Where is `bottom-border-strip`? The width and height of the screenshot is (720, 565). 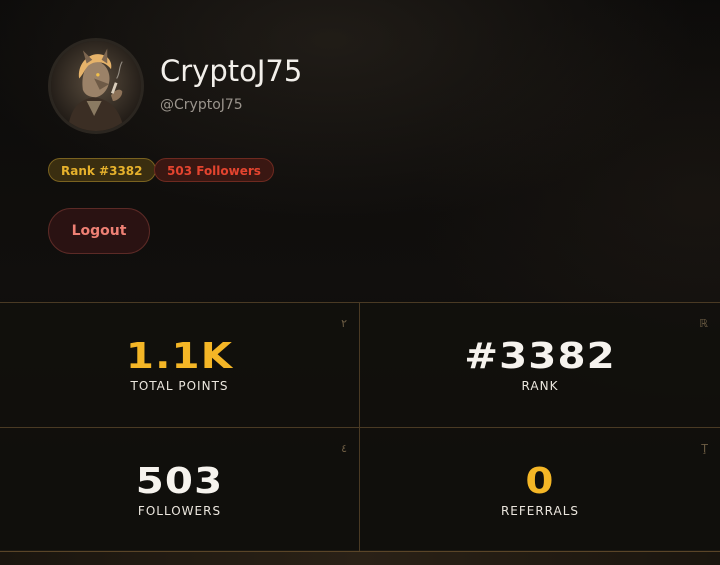 bottom-border-strip is located at coordinates (360, 558).